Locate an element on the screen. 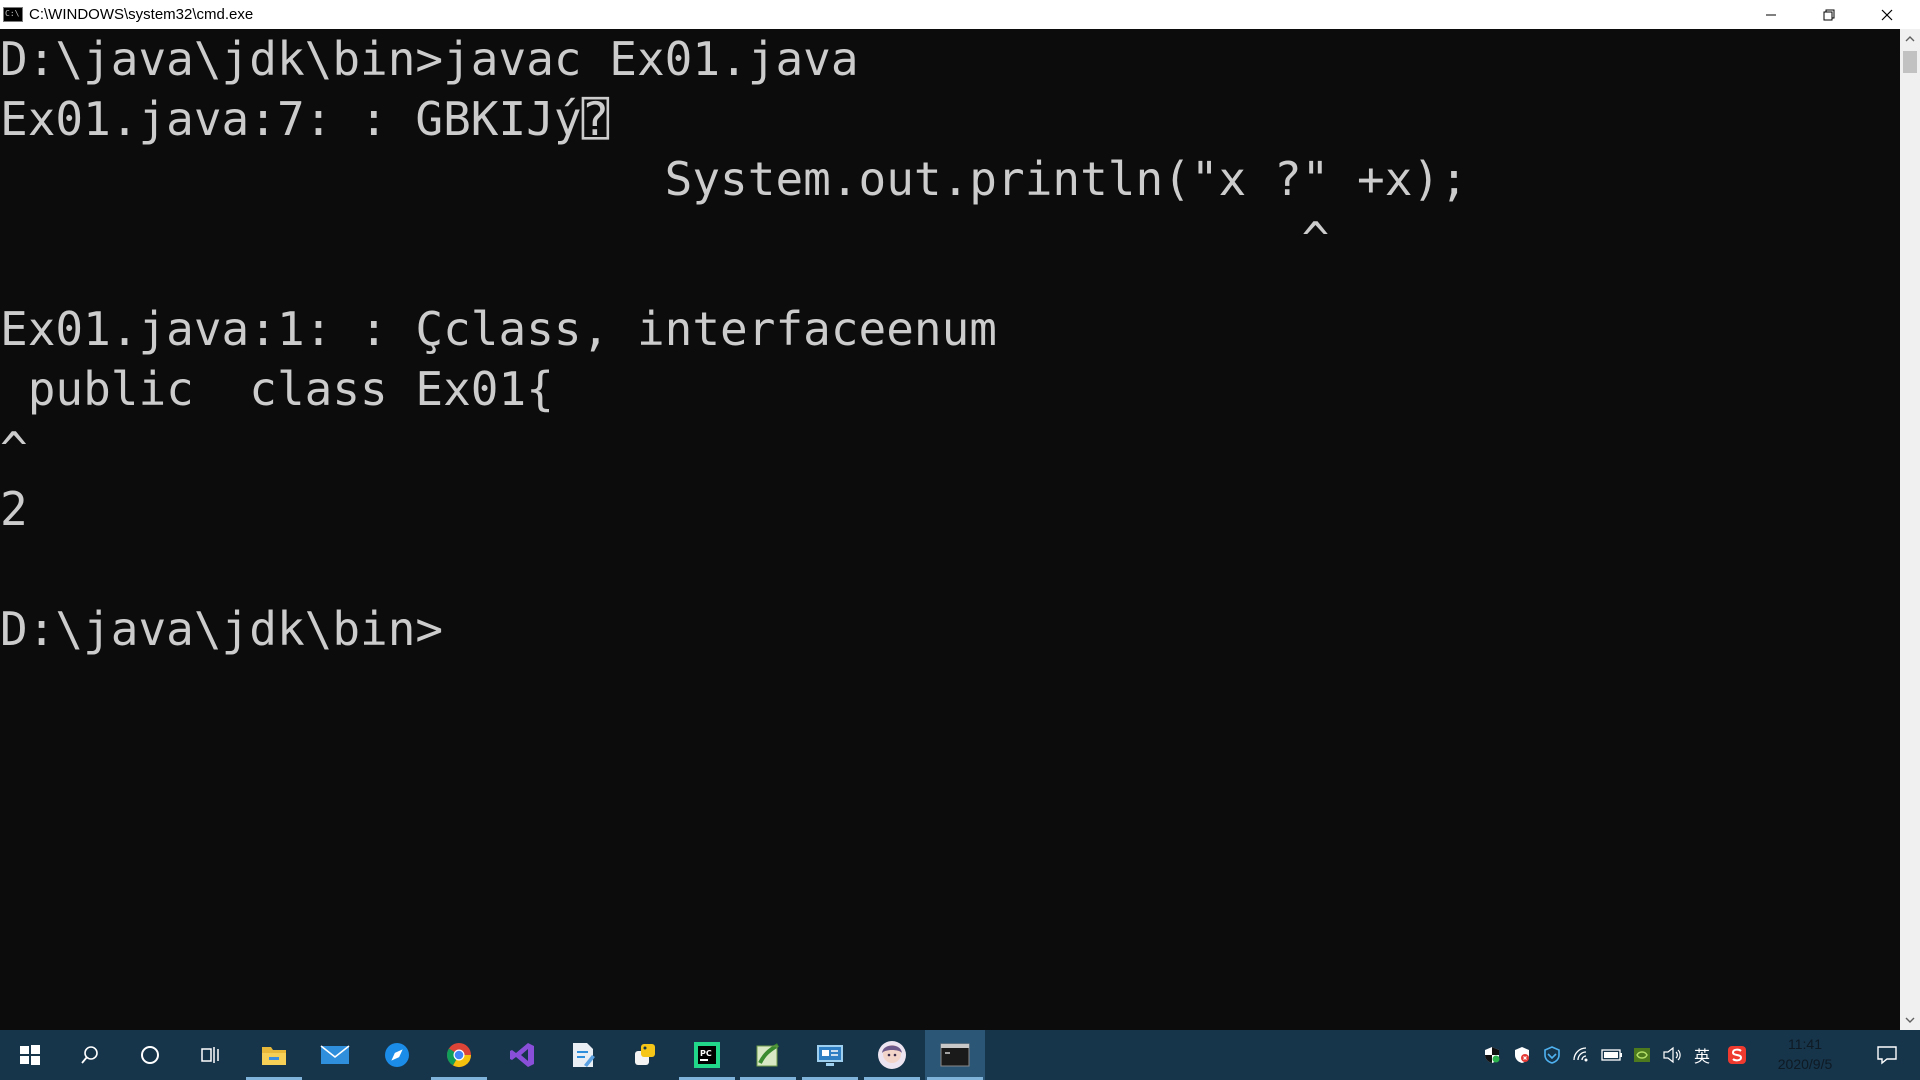  cortana-button is located at coordinates (150, 1055).